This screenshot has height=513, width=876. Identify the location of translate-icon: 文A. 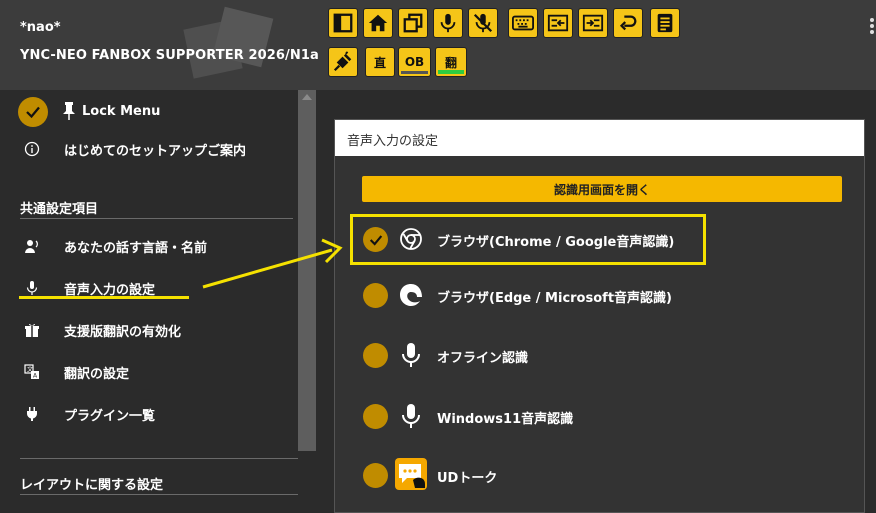
(31, 372).